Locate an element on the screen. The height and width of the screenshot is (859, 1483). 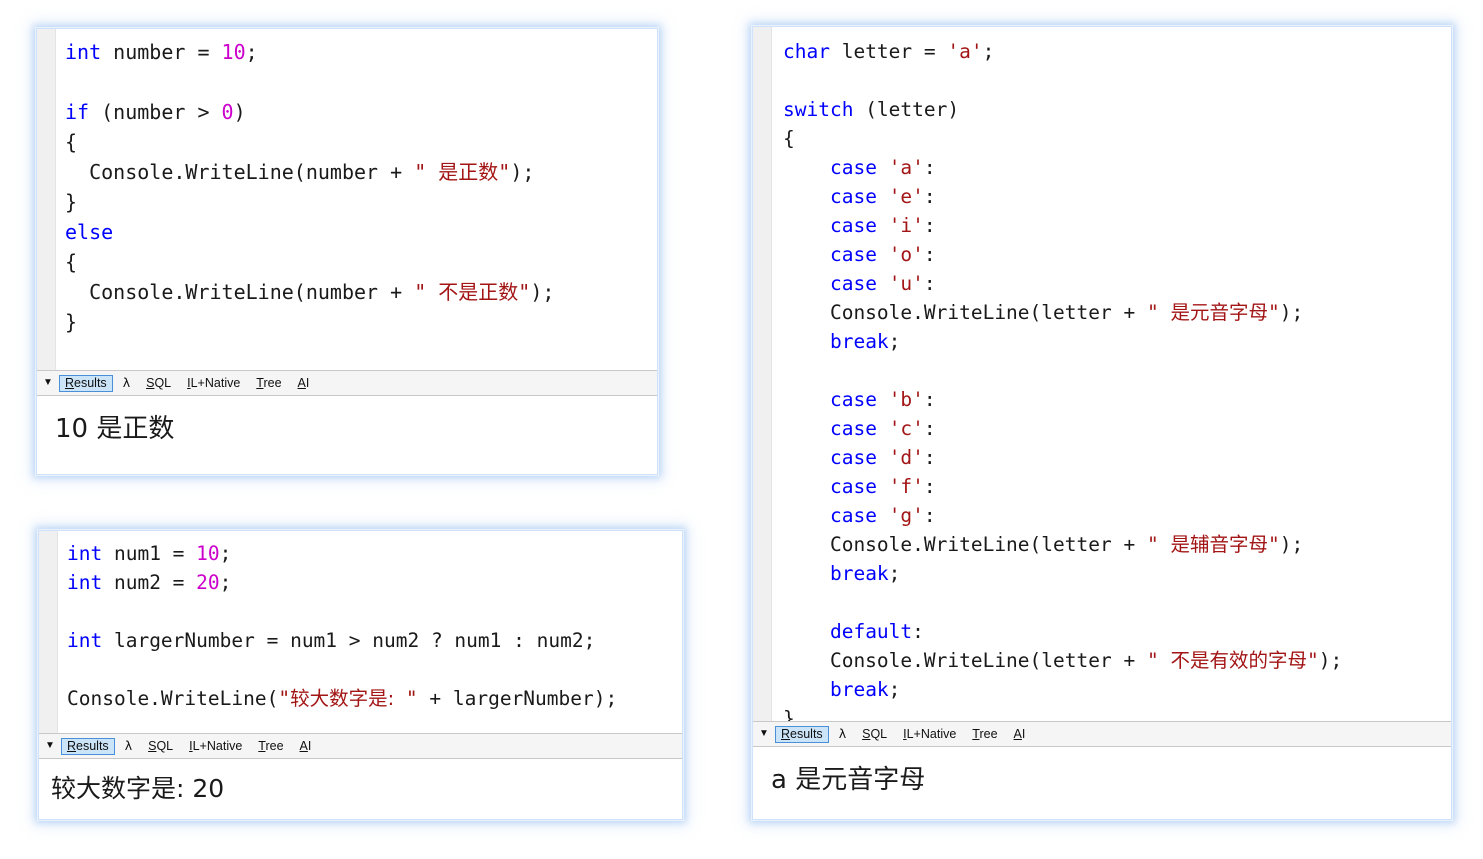
code-token: int is located at coordinates (83, 52).